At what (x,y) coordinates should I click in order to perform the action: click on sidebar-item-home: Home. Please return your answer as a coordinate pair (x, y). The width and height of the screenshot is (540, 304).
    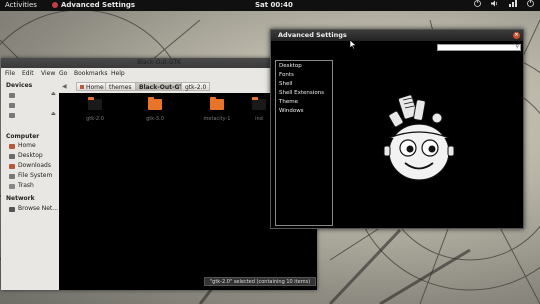
    Looking at the image, I should click on (22, 146).